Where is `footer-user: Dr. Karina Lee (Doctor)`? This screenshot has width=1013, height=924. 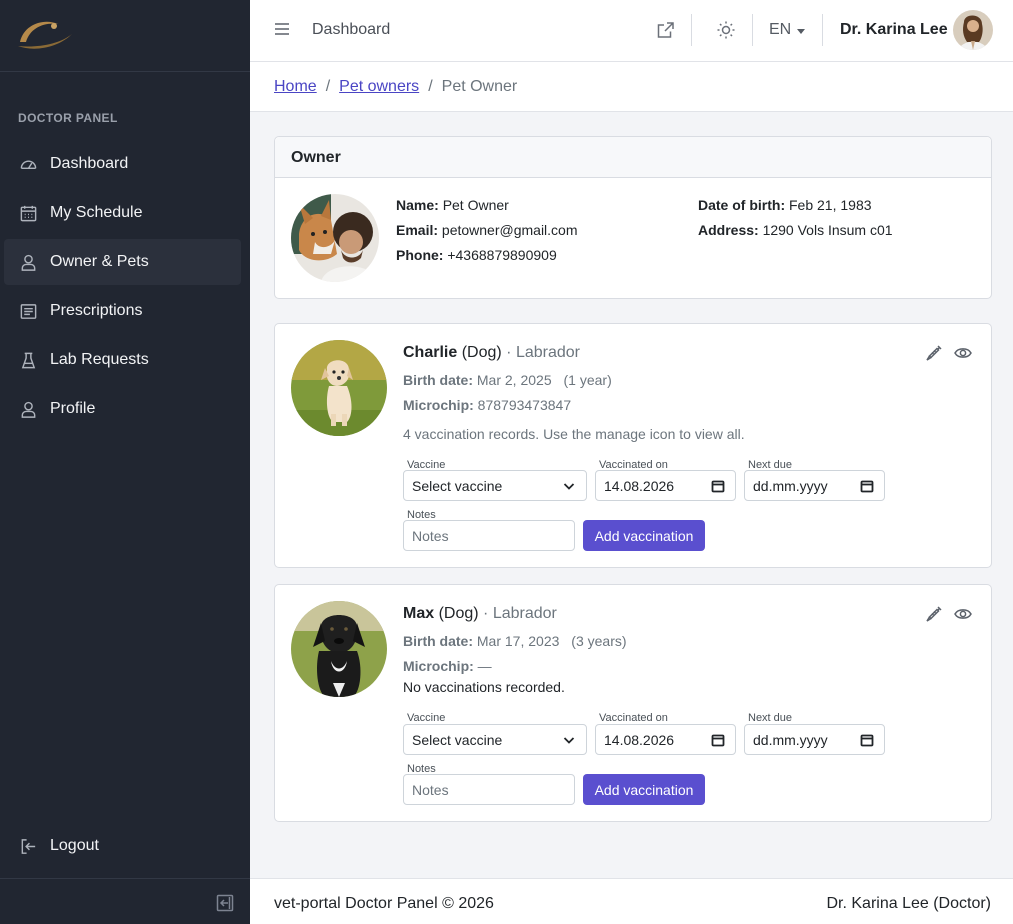 footer-user: Dr. Karina Lee (Doctor) is located at coordinates (908, 903).